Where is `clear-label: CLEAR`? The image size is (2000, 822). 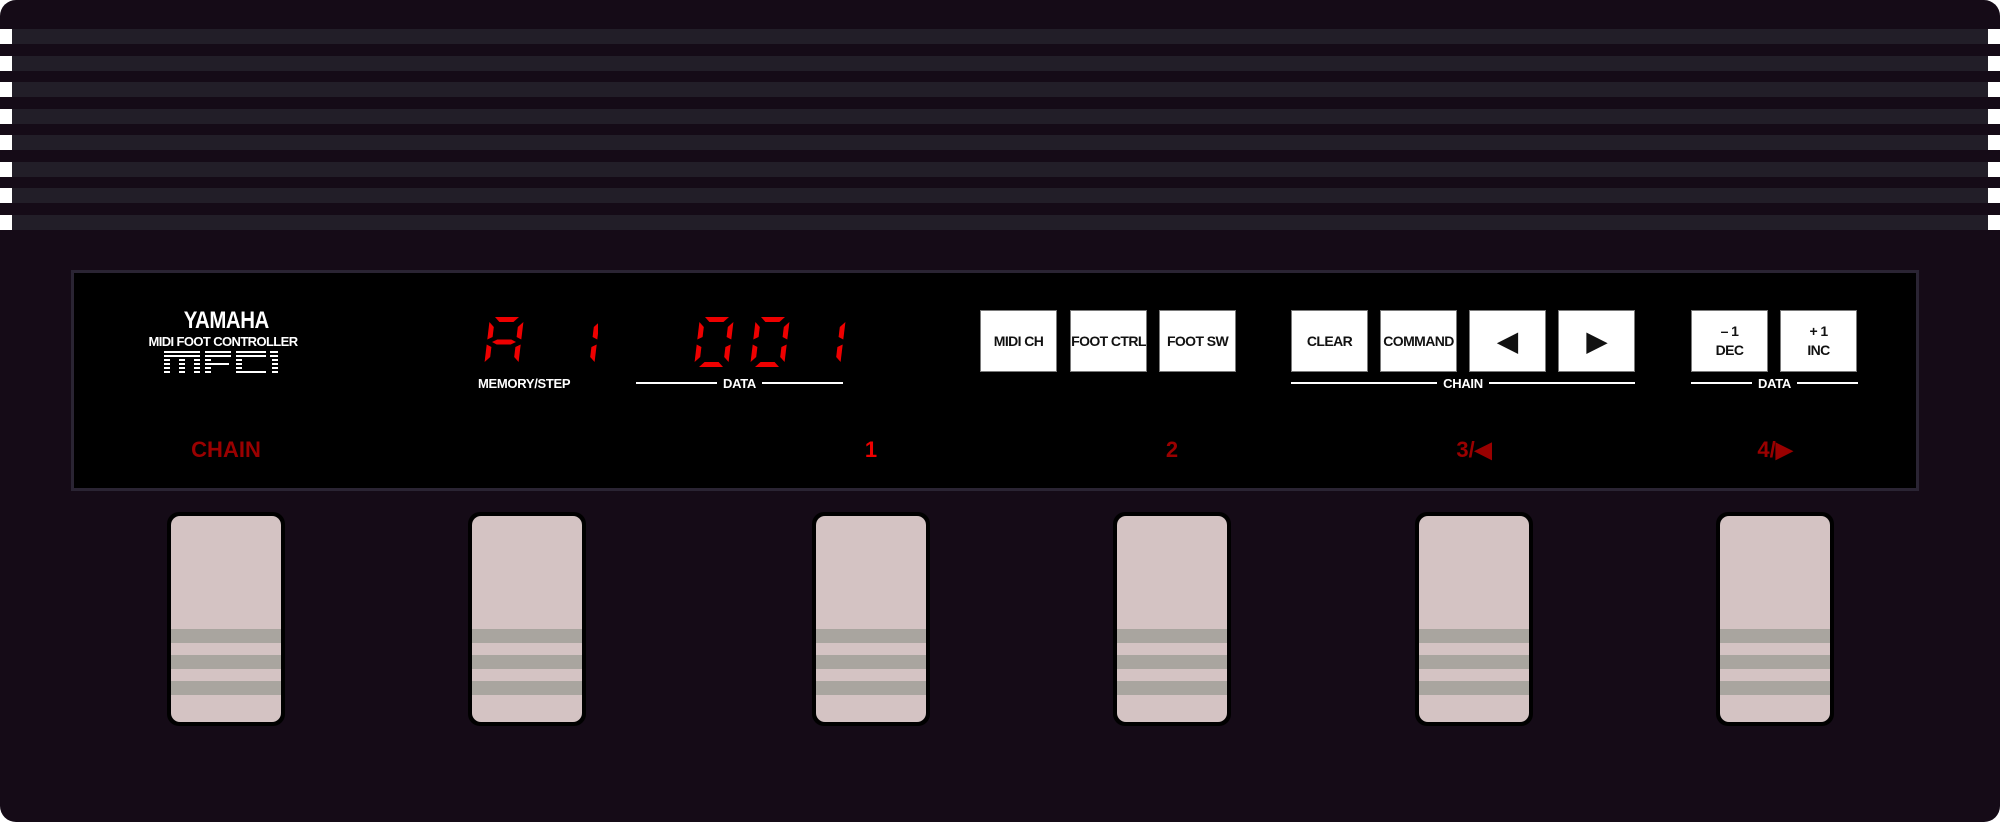 clear-label: CLEAR is located at coordinates (1329, 340).